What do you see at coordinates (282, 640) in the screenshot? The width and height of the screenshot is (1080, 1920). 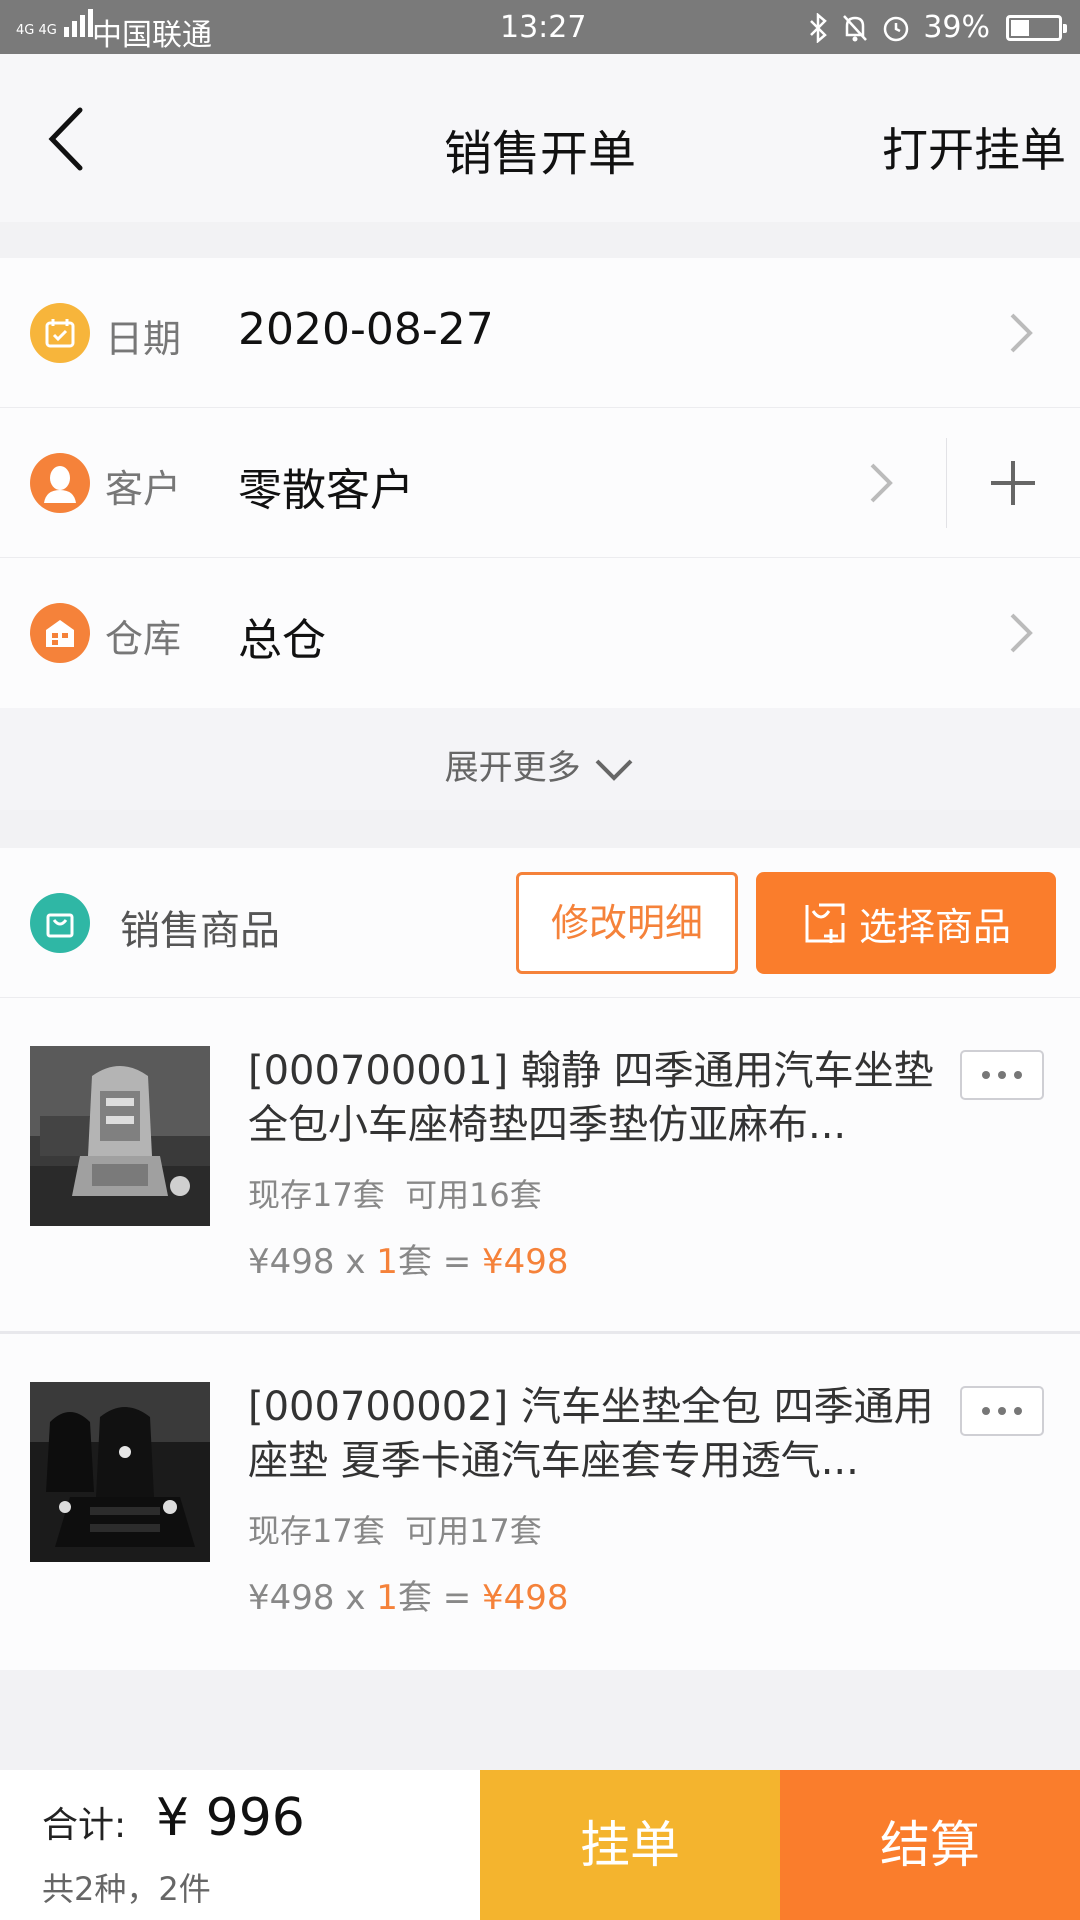 I see `warehouse-value: 总仓` at bounding box center [282, 640].